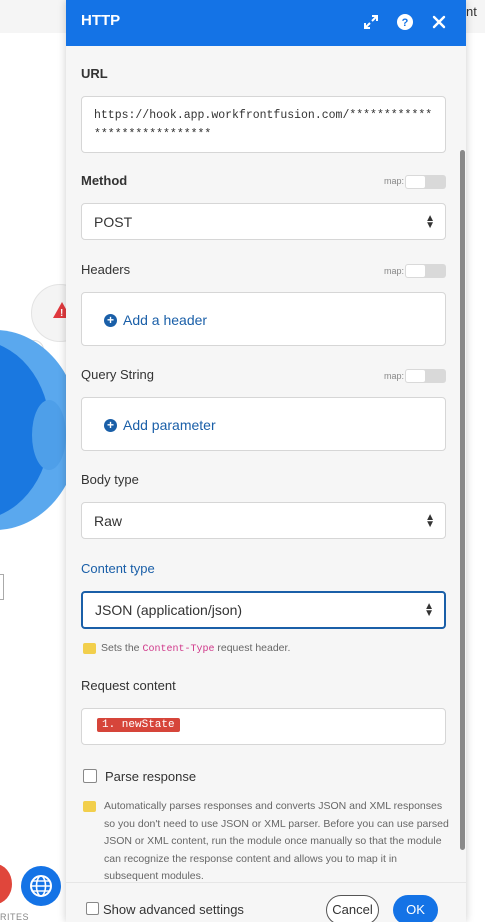  Describe the element at coordinates (263, 221) in the screenshot. I see `method-select: POST ▲ ▼` at that location.